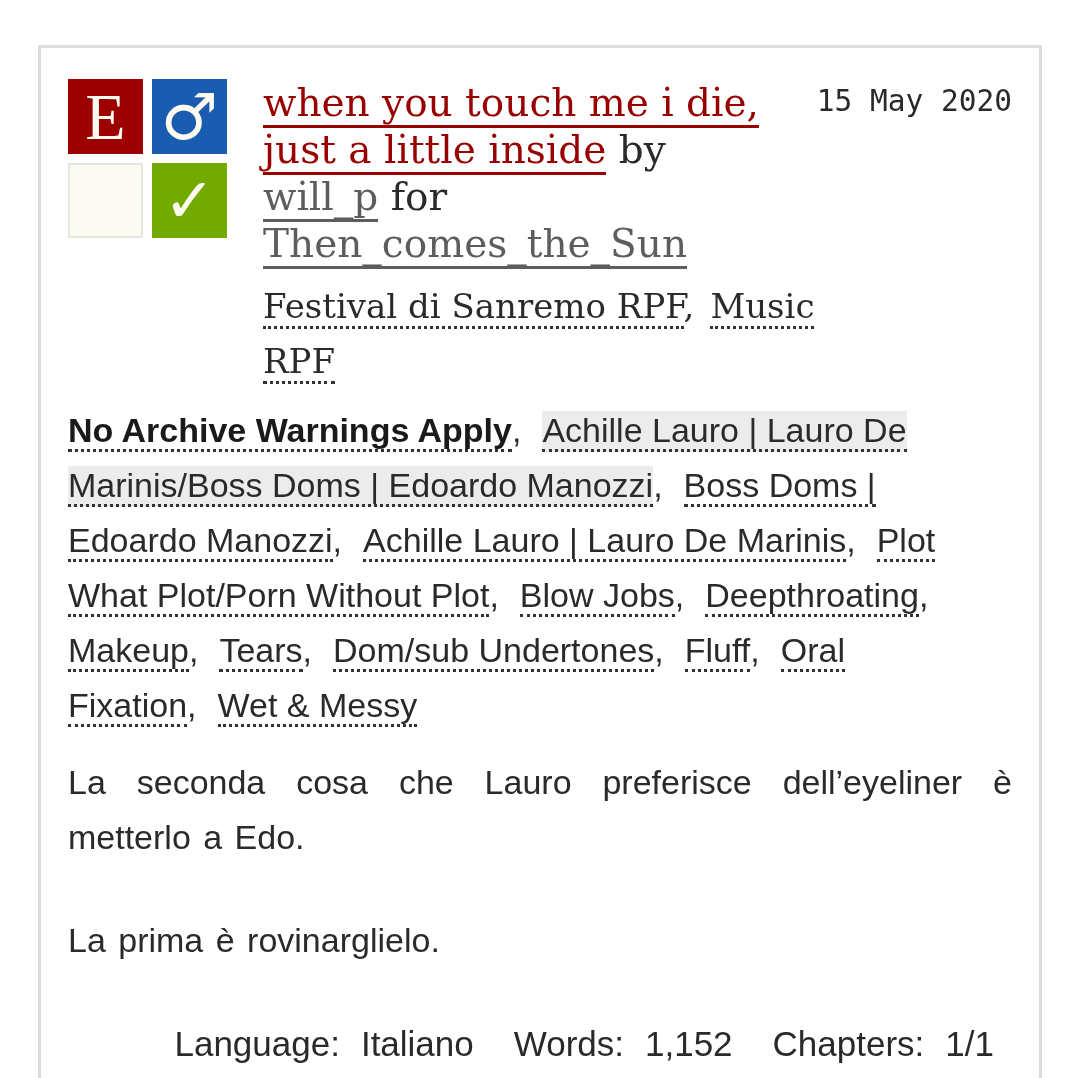 Image resolution: width=1080 pixels, height=1078 pixels. What do you see at coordinates (568, 1044) in the screenshot?
I see `stat-label: Words:` at bounding box center [568, 1044].